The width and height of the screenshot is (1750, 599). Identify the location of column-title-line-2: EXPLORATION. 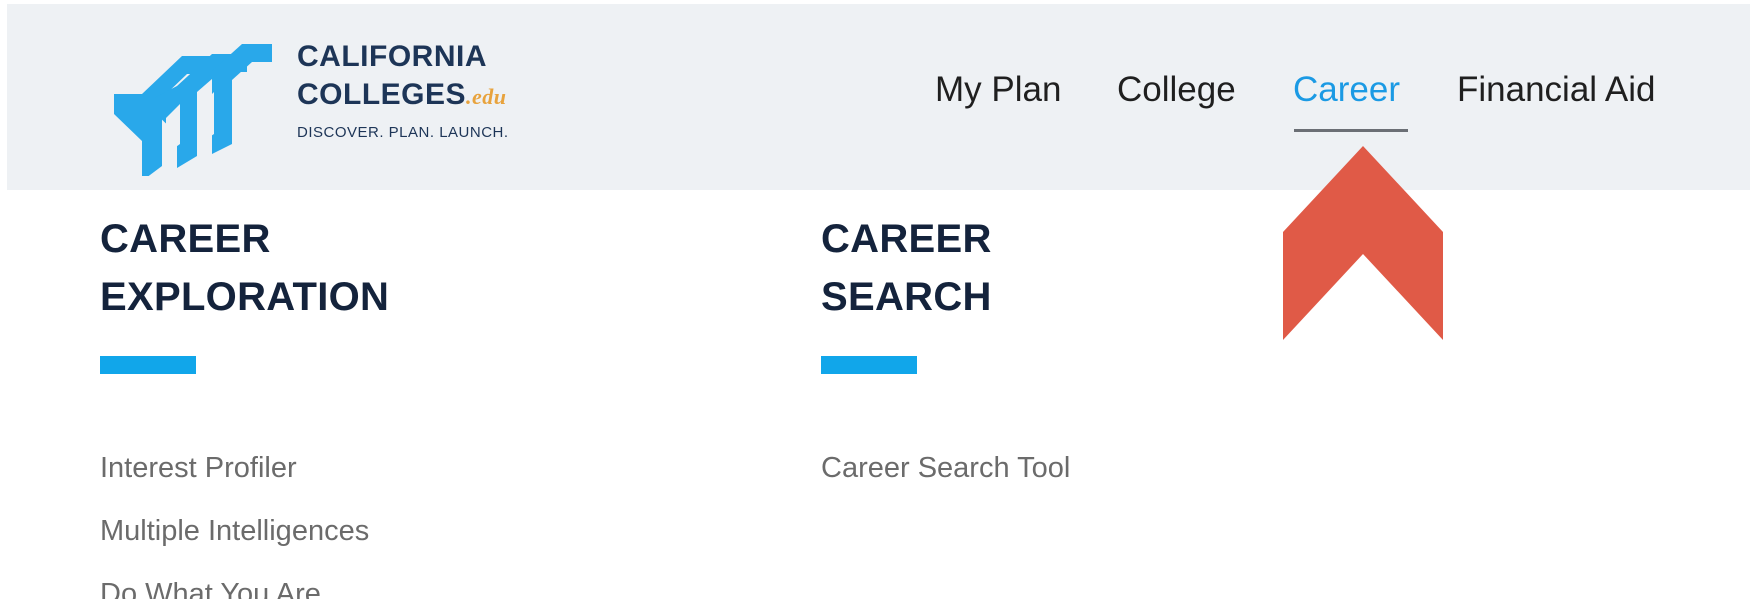
(245, 297).